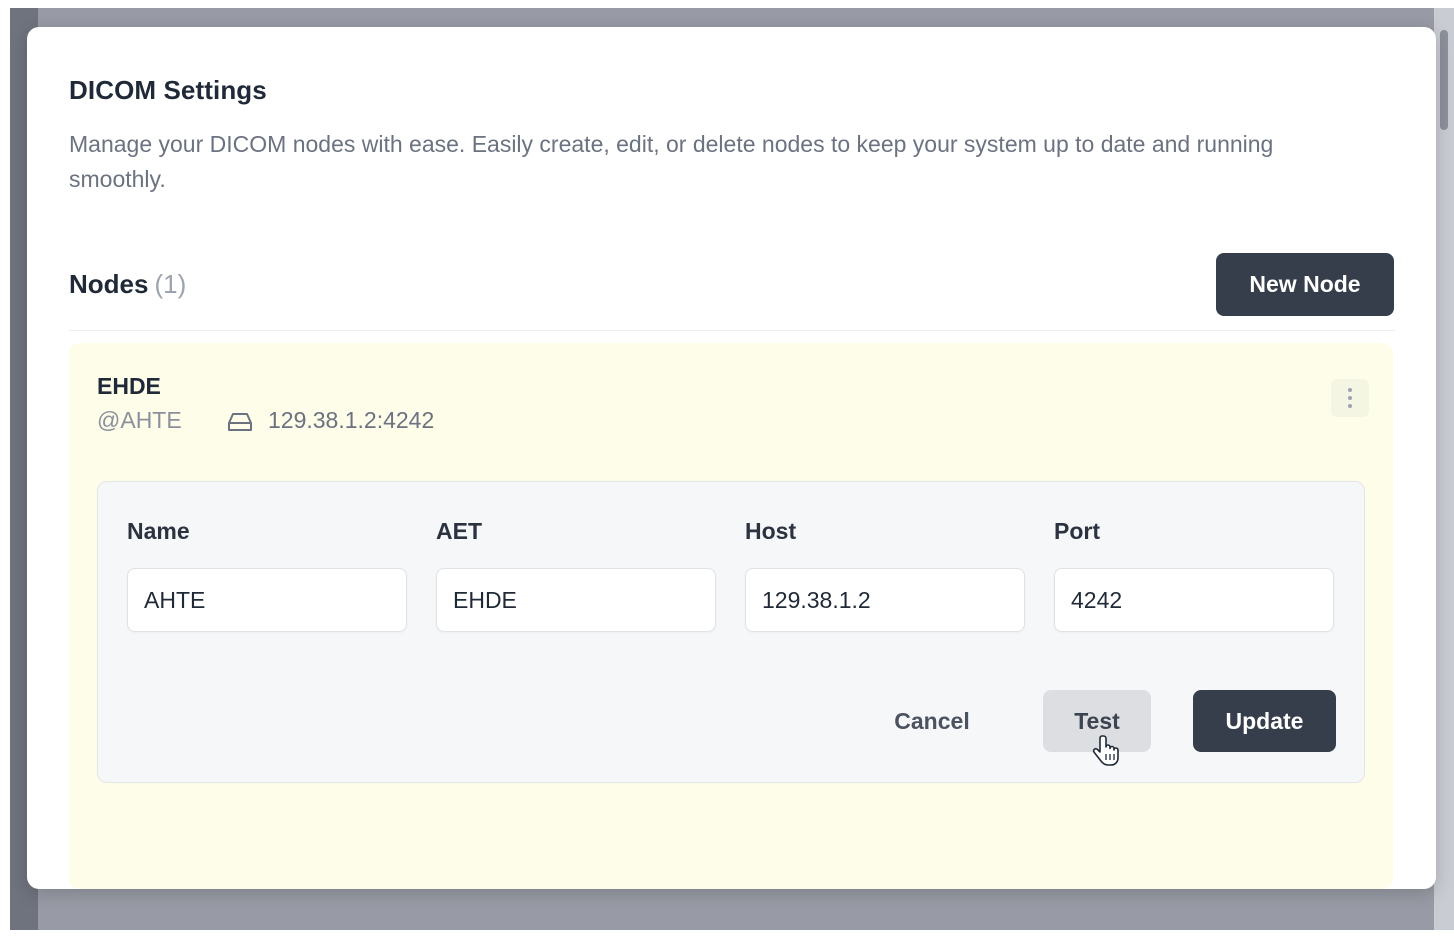 The image size is (1454, 936). I want to click on nodes-count: (1), so click(170, 284).